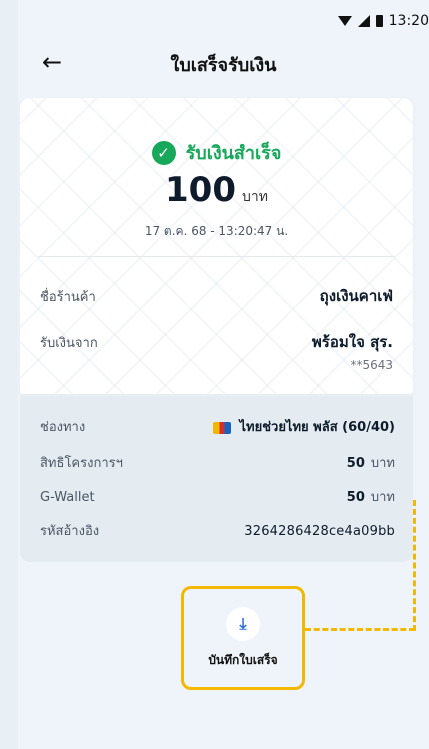 The image size is (429, 749). What do you see at coordinates (382, 463) in the screenshot?
I see `entitlement-unit: บาท` at bounding box center [382, 463].